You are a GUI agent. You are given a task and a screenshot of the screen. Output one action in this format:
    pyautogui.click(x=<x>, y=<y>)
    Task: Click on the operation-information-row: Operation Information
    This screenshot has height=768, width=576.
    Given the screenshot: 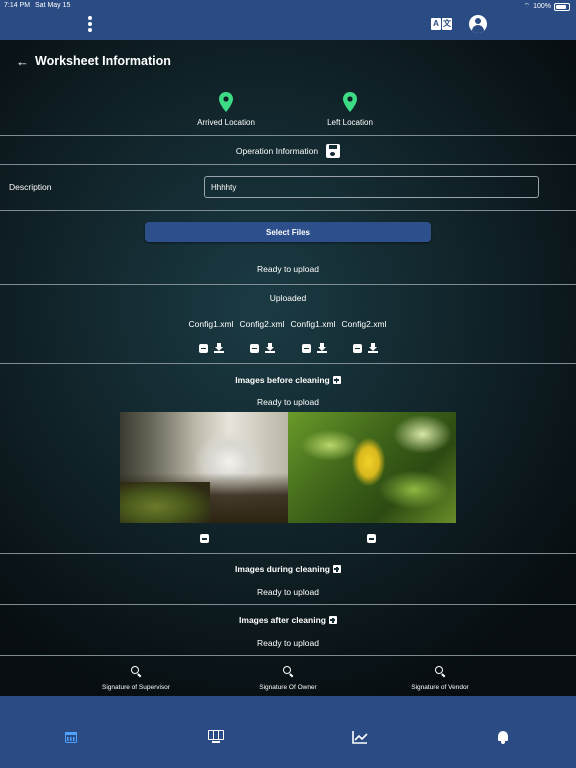 What is the action you would take?
    pyautogui.click(x=288, y=151)
    